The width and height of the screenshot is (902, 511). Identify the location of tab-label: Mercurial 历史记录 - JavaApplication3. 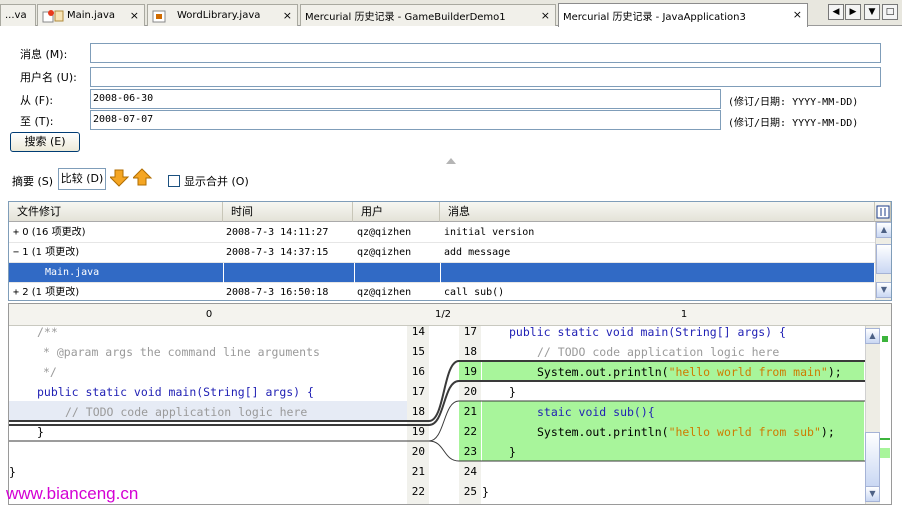
(654, 17).